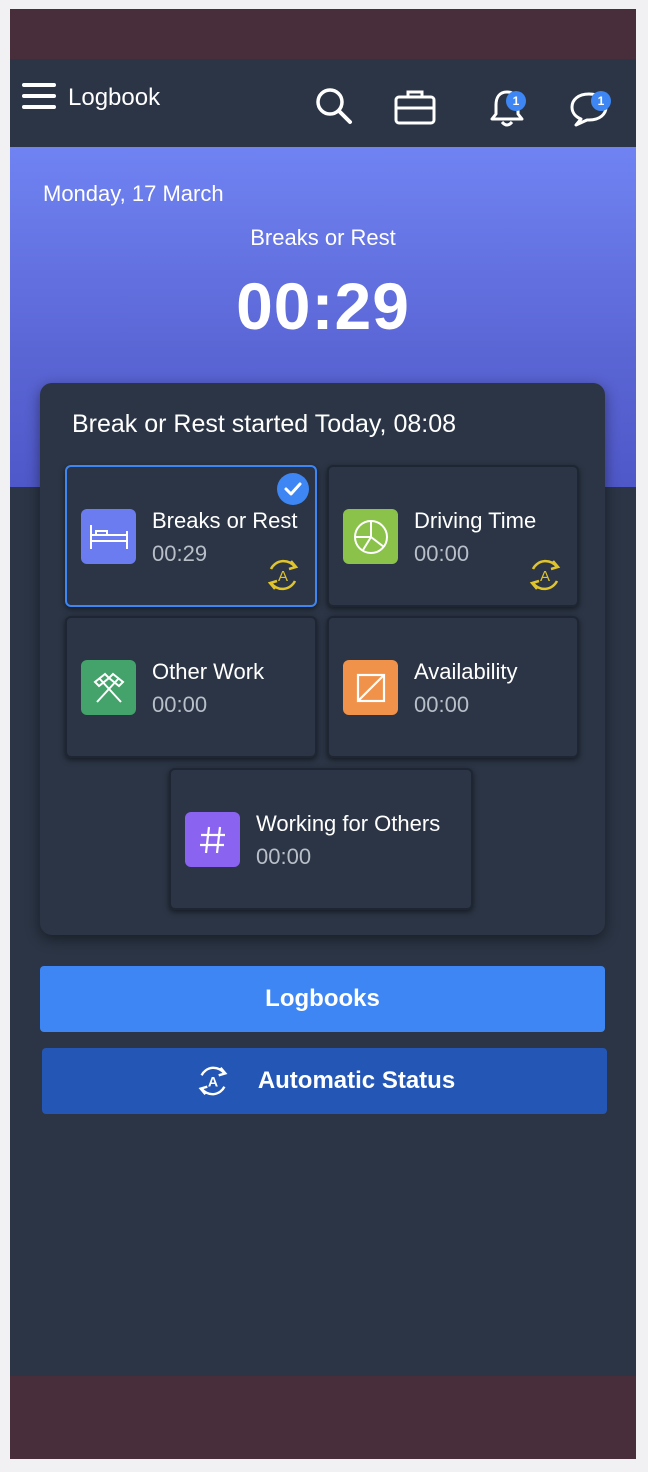 The height and width of the screenshot is (1472, 648). Describe the element at coordinates (415, 109) in the screenshot. I see `briefcase-icon` at that location.